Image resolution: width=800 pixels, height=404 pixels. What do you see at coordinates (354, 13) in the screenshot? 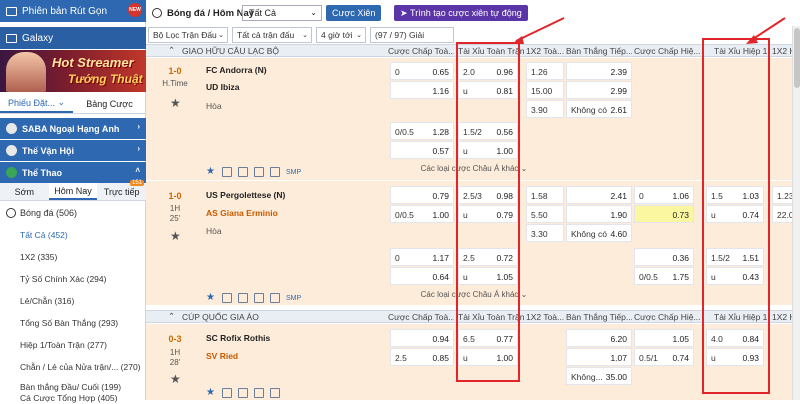
I see `parlay-button: Cược Xiên` at bounding box center [354, 13].